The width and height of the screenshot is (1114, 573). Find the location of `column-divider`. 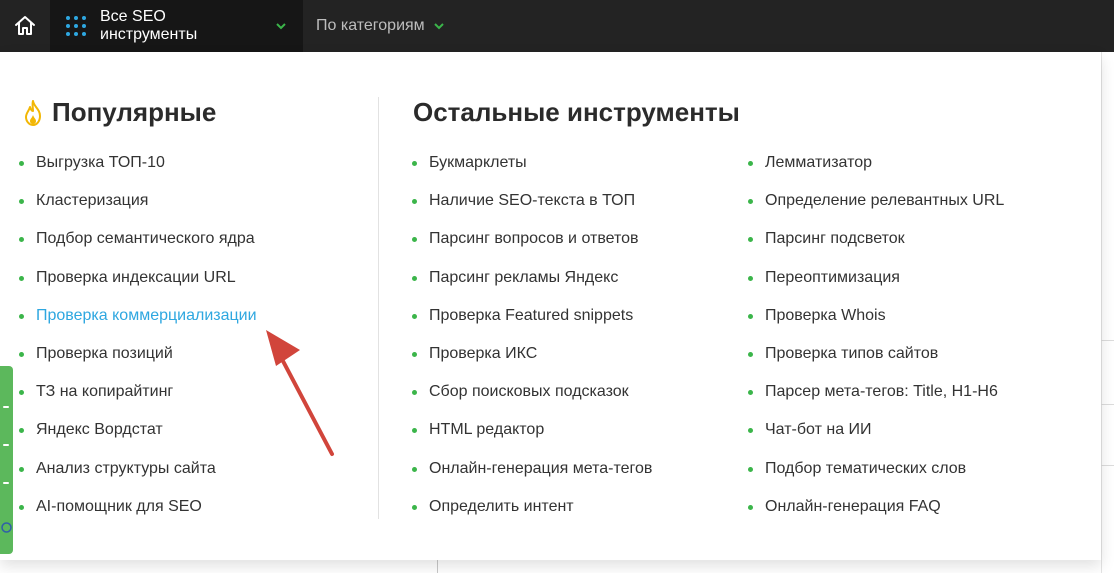

column-divider is located at coordinates (378, 308).